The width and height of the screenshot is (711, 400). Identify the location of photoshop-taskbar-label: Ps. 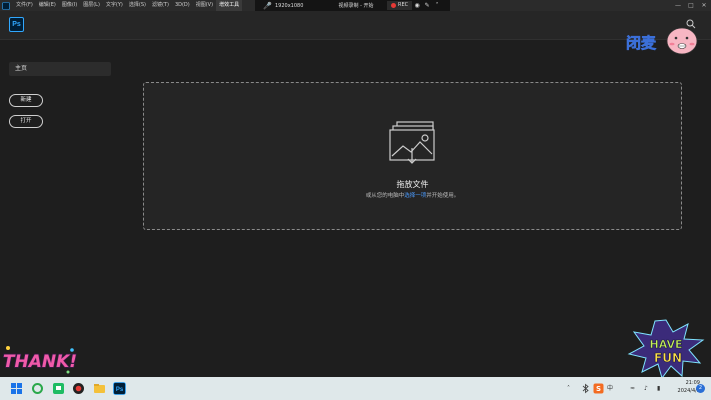
(120, 390).